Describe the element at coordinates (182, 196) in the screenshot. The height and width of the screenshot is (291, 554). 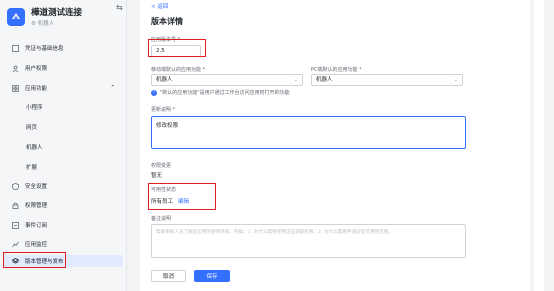
I see `highlight-availability` at that location.